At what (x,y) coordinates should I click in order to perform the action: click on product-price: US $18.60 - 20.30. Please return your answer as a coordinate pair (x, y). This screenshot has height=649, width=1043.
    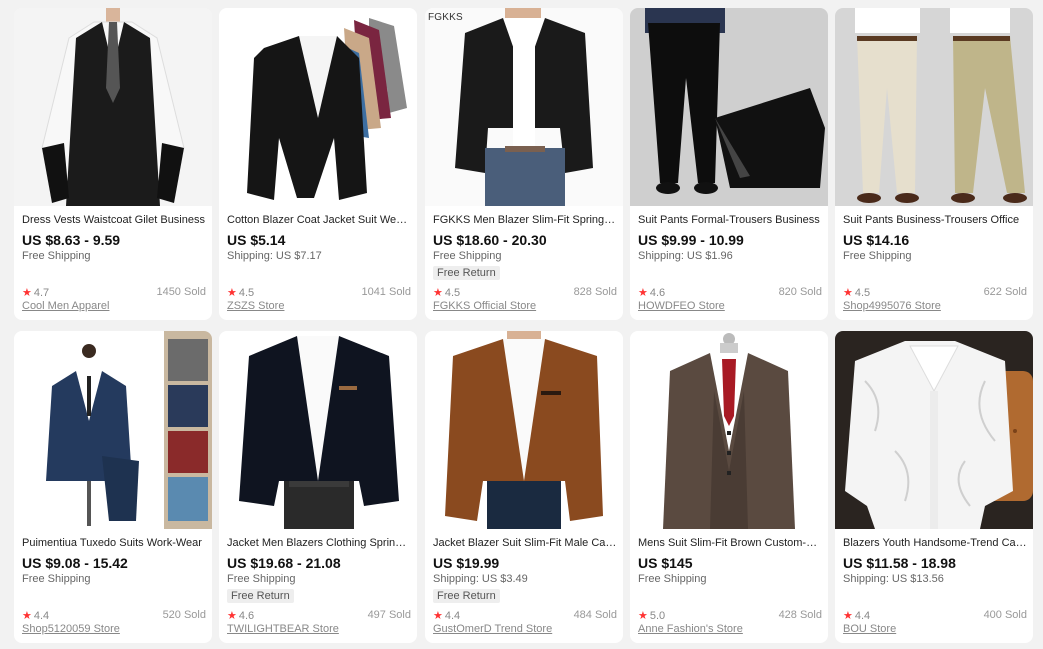
    Looking at the image, I should click on (490, 240).